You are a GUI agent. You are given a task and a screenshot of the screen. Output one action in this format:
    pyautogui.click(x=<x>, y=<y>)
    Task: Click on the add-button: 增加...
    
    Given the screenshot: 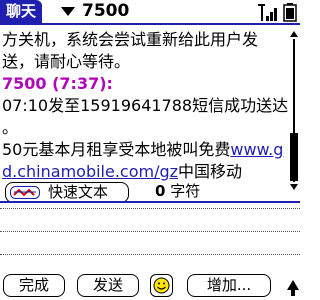 What is the action you would take?
    pyautogui.click(x=229, y=285)
    